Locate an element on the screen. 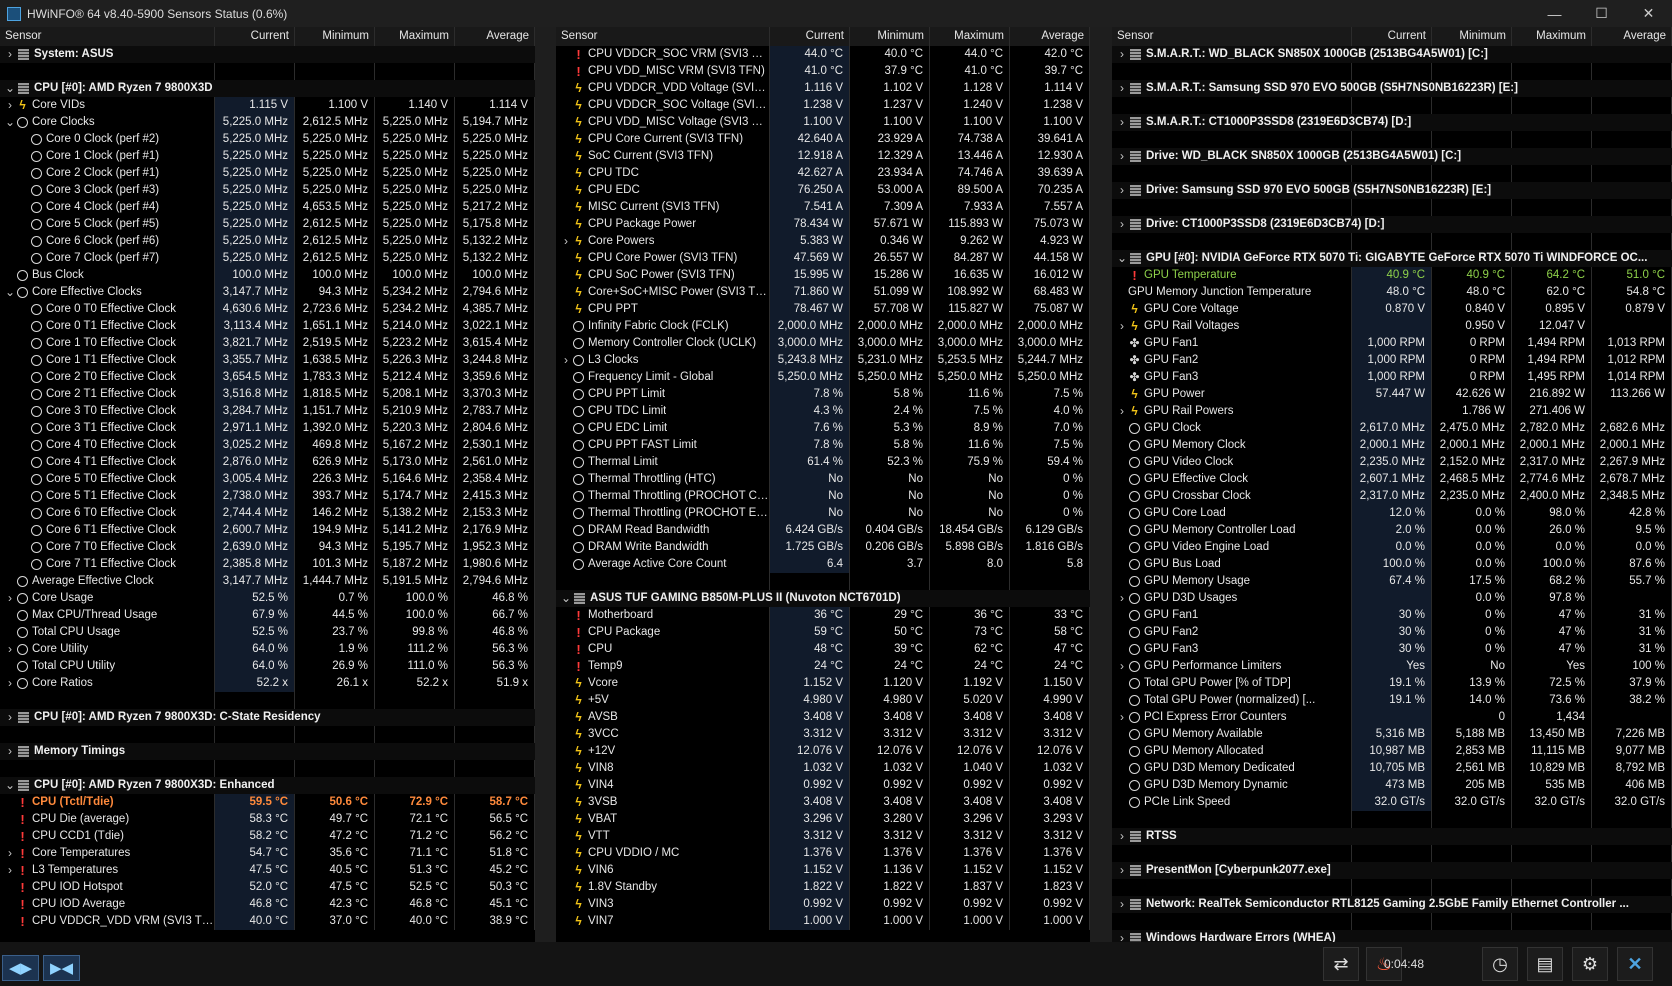  sensor-row: › Core Usage 52.5 % 0.7 % 100.0 % 46.8 % is located at coordinates (267, 598).